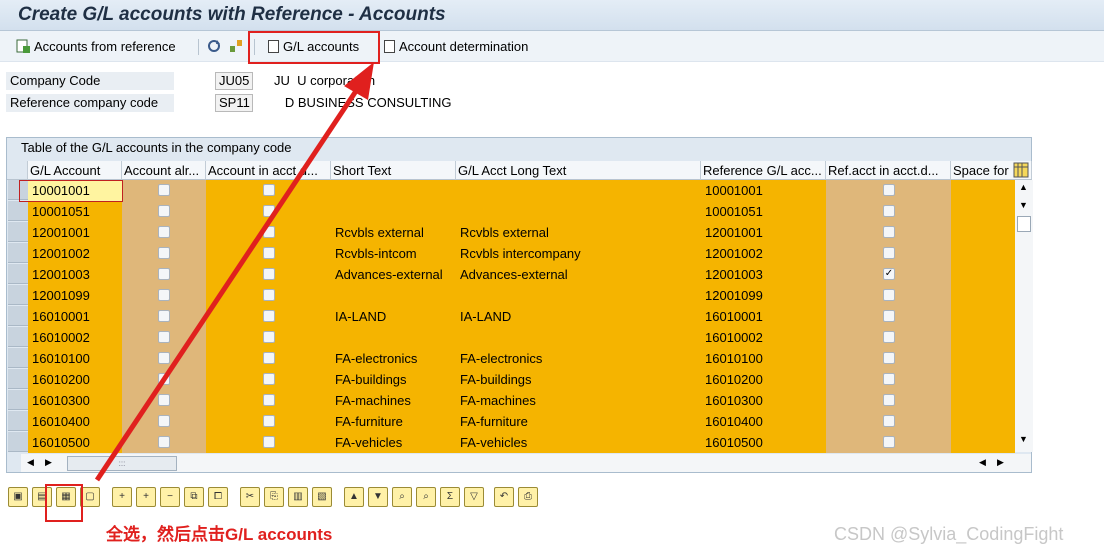  I want to click on scroll-right-arrow-icon: ▶, so click(48, 462).